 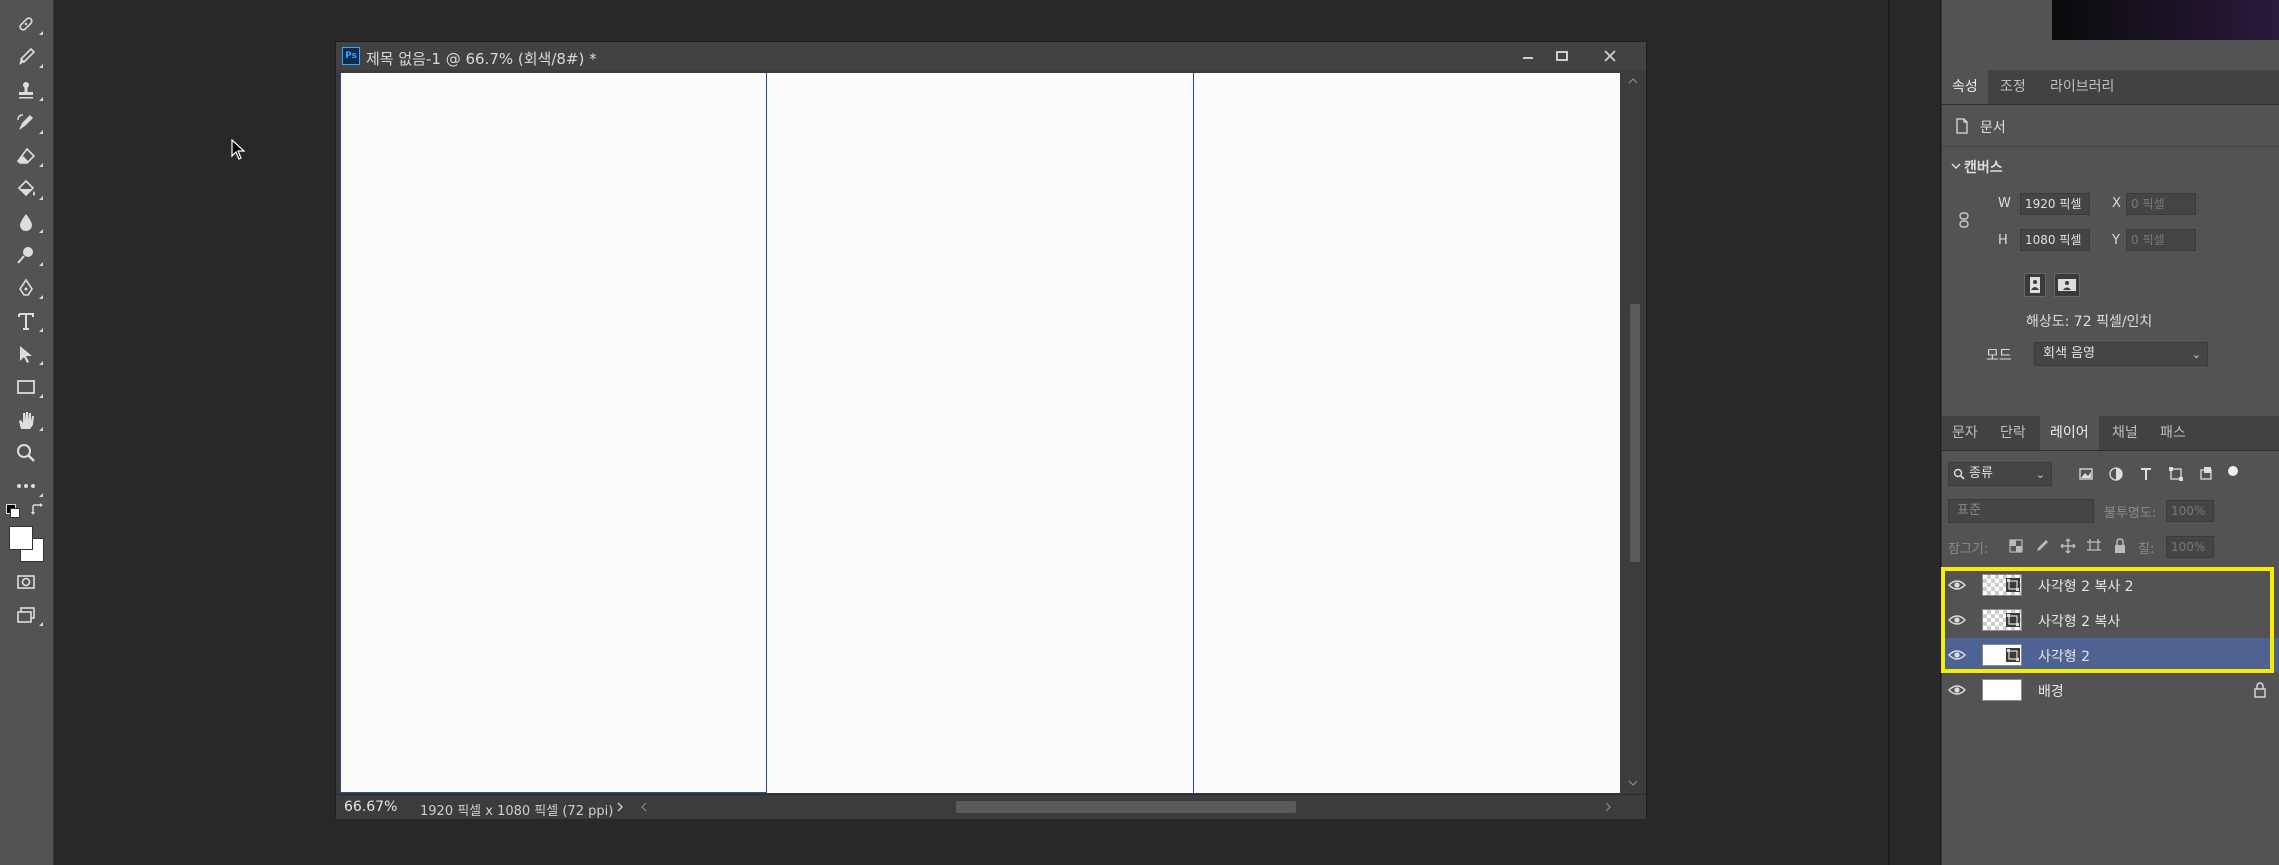 What do you see at coordinates (1633, 783) in the screenshot?
I see `scroll-down-icon` at bounding box center [1633, 783].